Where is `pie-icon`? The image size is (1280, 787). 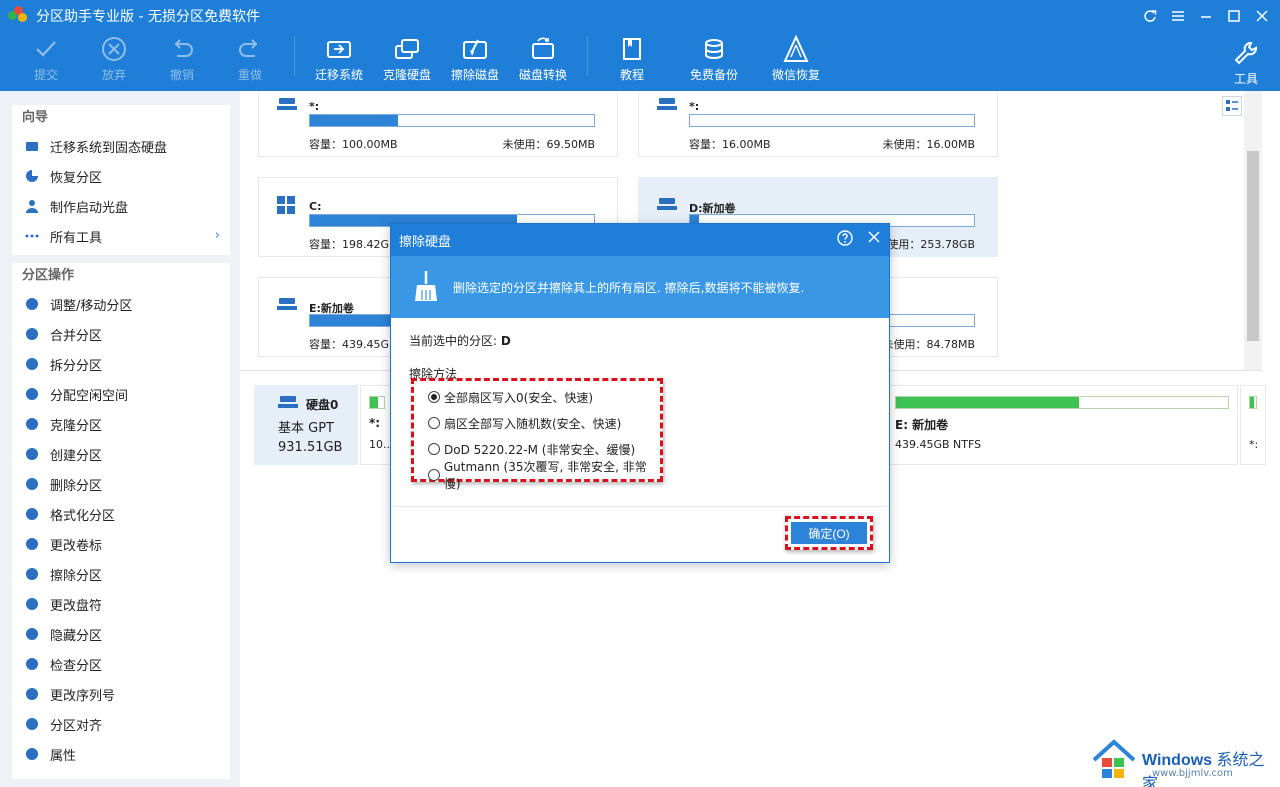 pie-icon is located at coordinates (32, 176).